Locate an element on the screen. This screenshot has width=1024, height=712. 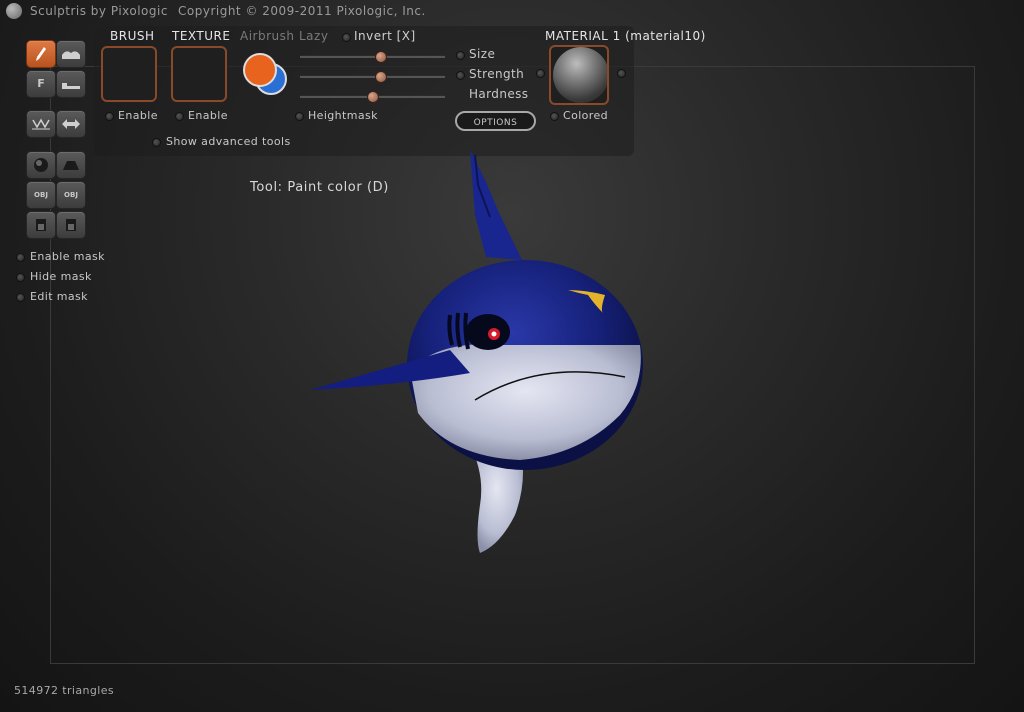
texture-enable-radio is located at coordinates (179, 116).